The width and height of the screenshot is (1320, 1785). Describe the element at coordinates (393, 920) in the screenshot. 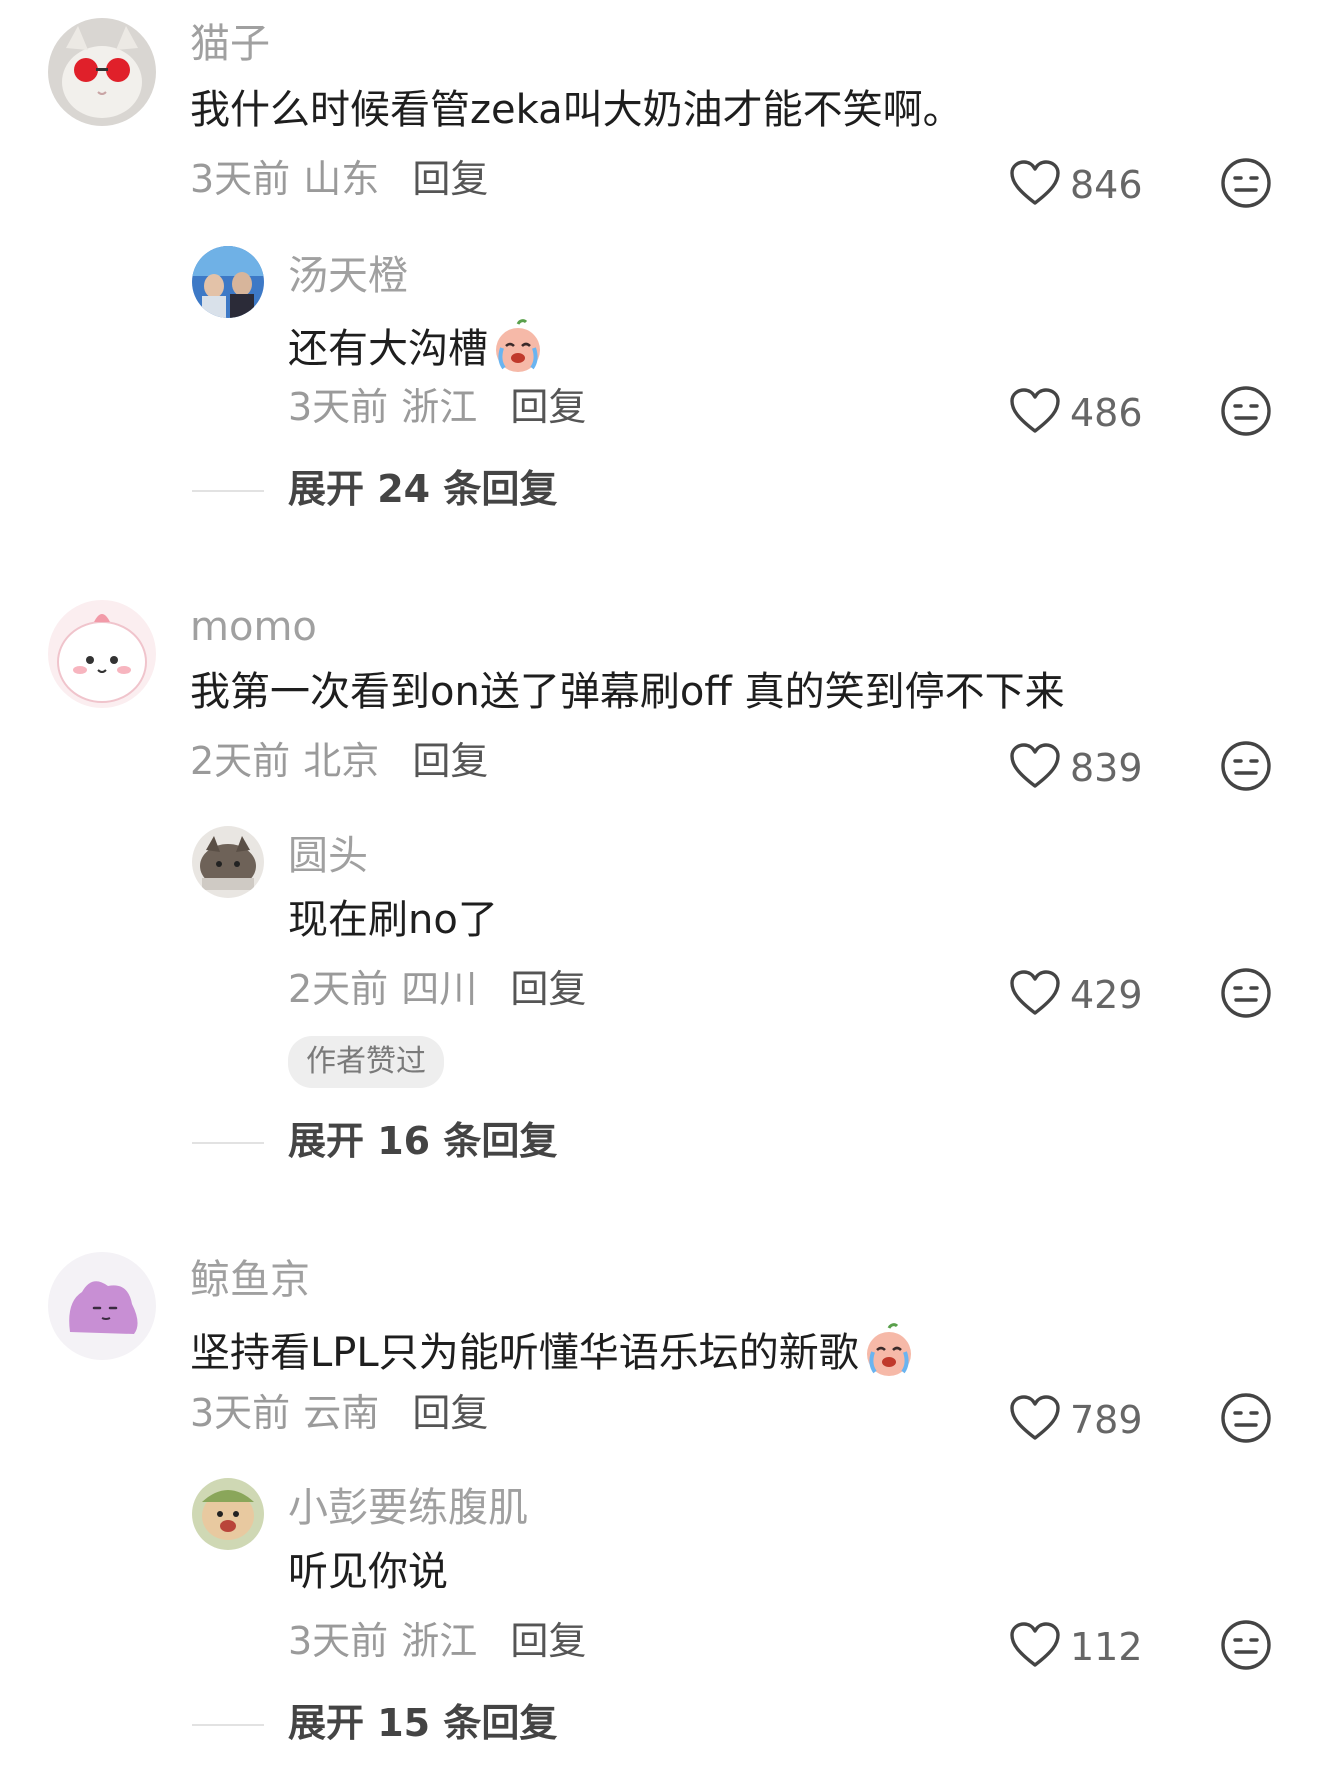

I see `reply-text: 现在刷no了` at that location.